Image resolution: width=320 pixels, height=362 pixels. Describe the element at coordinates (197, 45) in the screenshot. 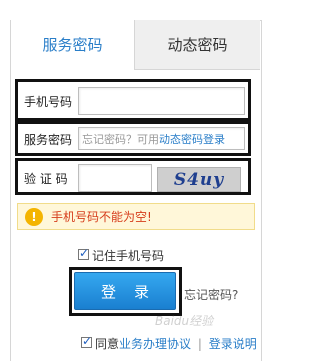

I see `tab-dynamic-password: 动态密码` at that location.